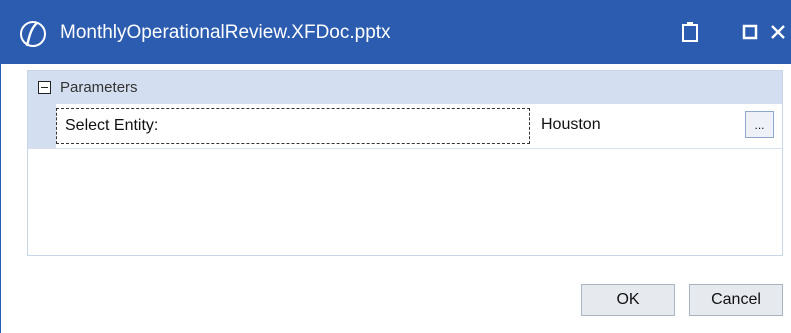 This screenshot has height=333, width=791. Describe the element at coordinates (750, 32) in the screenshot. I see `maximize-icon` at that location.